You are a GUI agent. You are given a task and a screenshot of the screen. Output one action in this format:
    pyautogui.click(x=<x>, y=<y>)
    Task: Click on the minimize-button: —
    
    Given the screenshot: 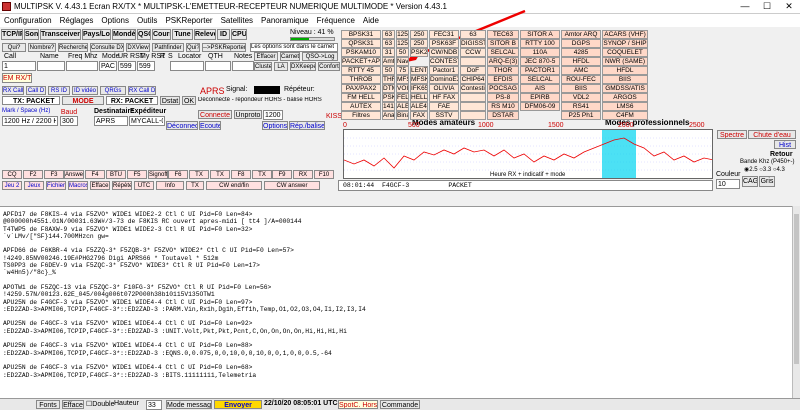 What is the action you would take?
    pyautogui.click(x=745, y=6)
    